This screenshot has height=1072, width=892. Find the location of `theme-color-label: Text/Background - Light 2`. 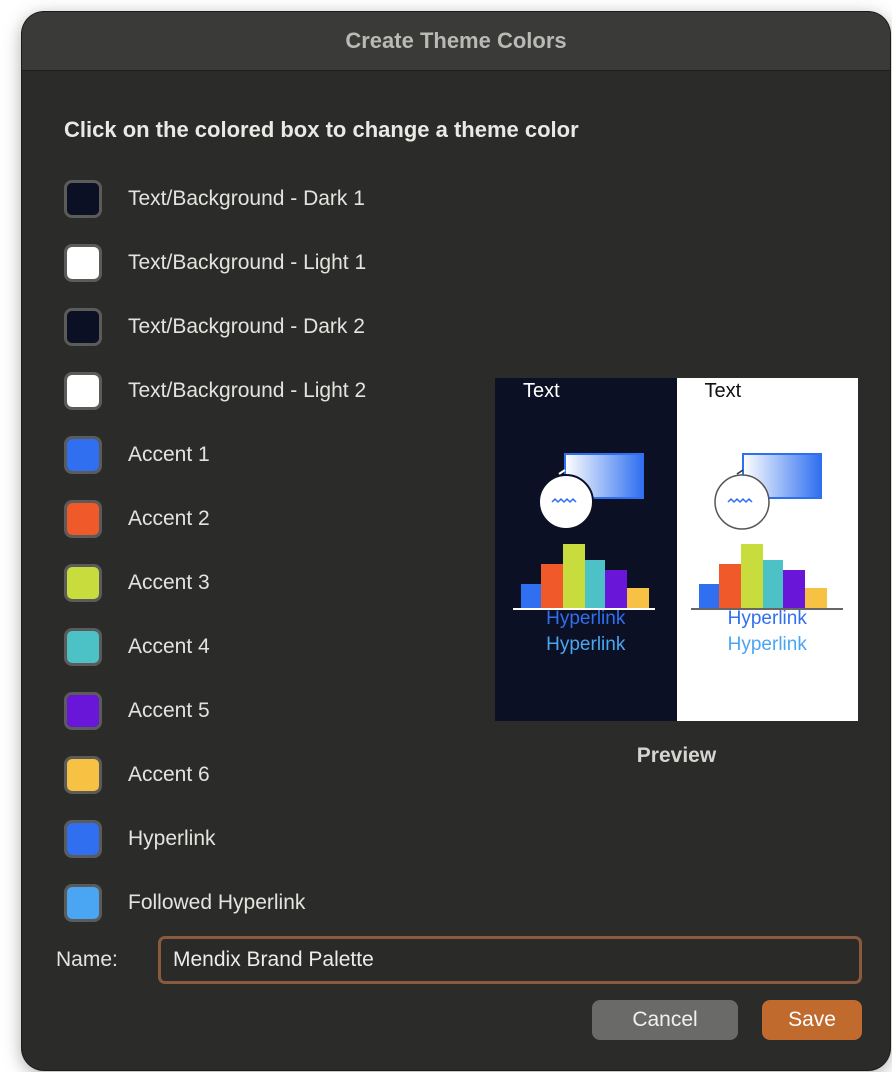

theme-color-label: Text/Background - Light 2 is located at coordinates (247, 390).